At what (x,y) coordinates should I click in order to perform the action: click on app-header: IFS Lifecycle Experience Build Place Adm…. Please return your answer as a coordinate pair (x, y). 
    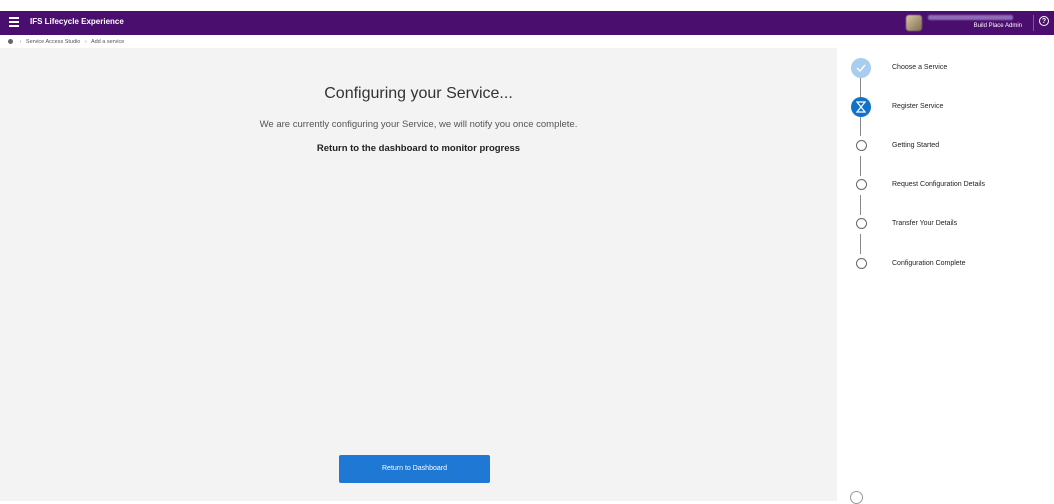
    Looking at the image, I should click on (527, 23).